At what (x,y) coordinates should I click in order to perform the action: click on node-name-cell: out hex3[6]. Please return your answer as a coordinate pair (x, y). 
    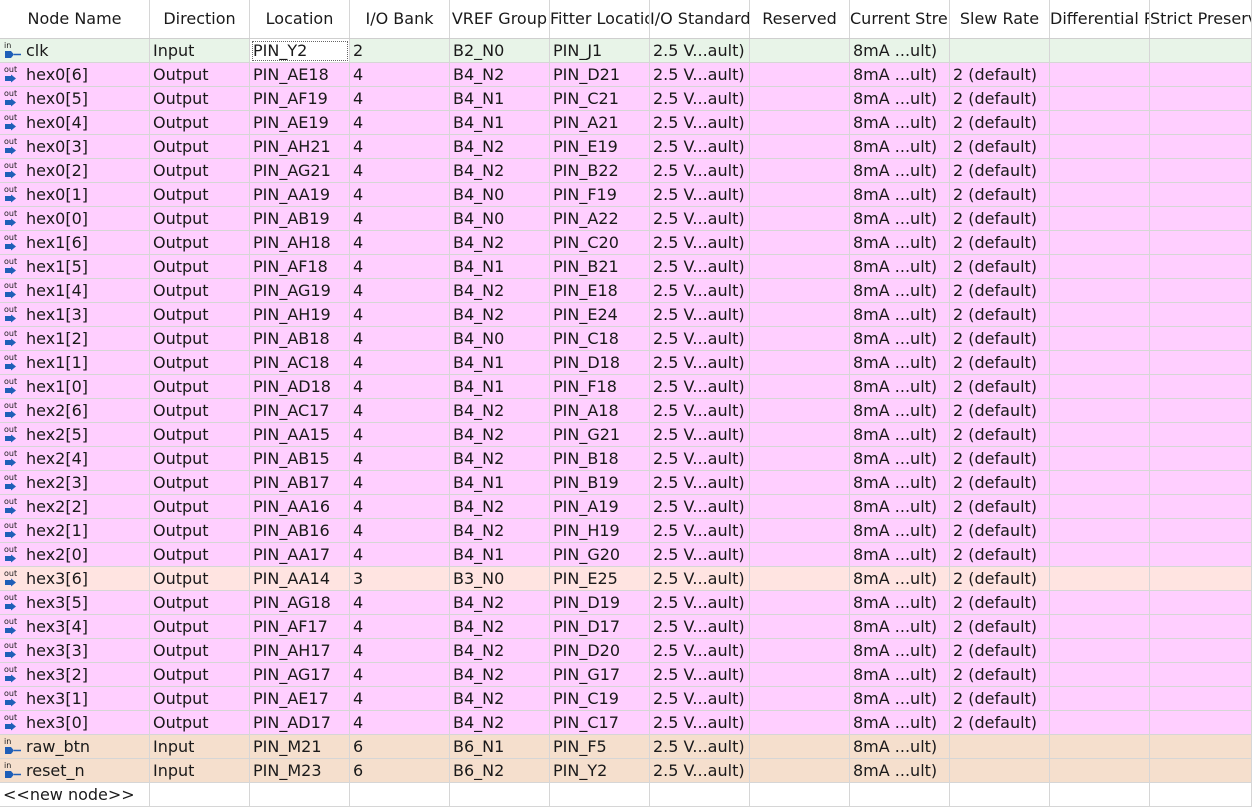
    Looking at the image, I should click on (75, 579).